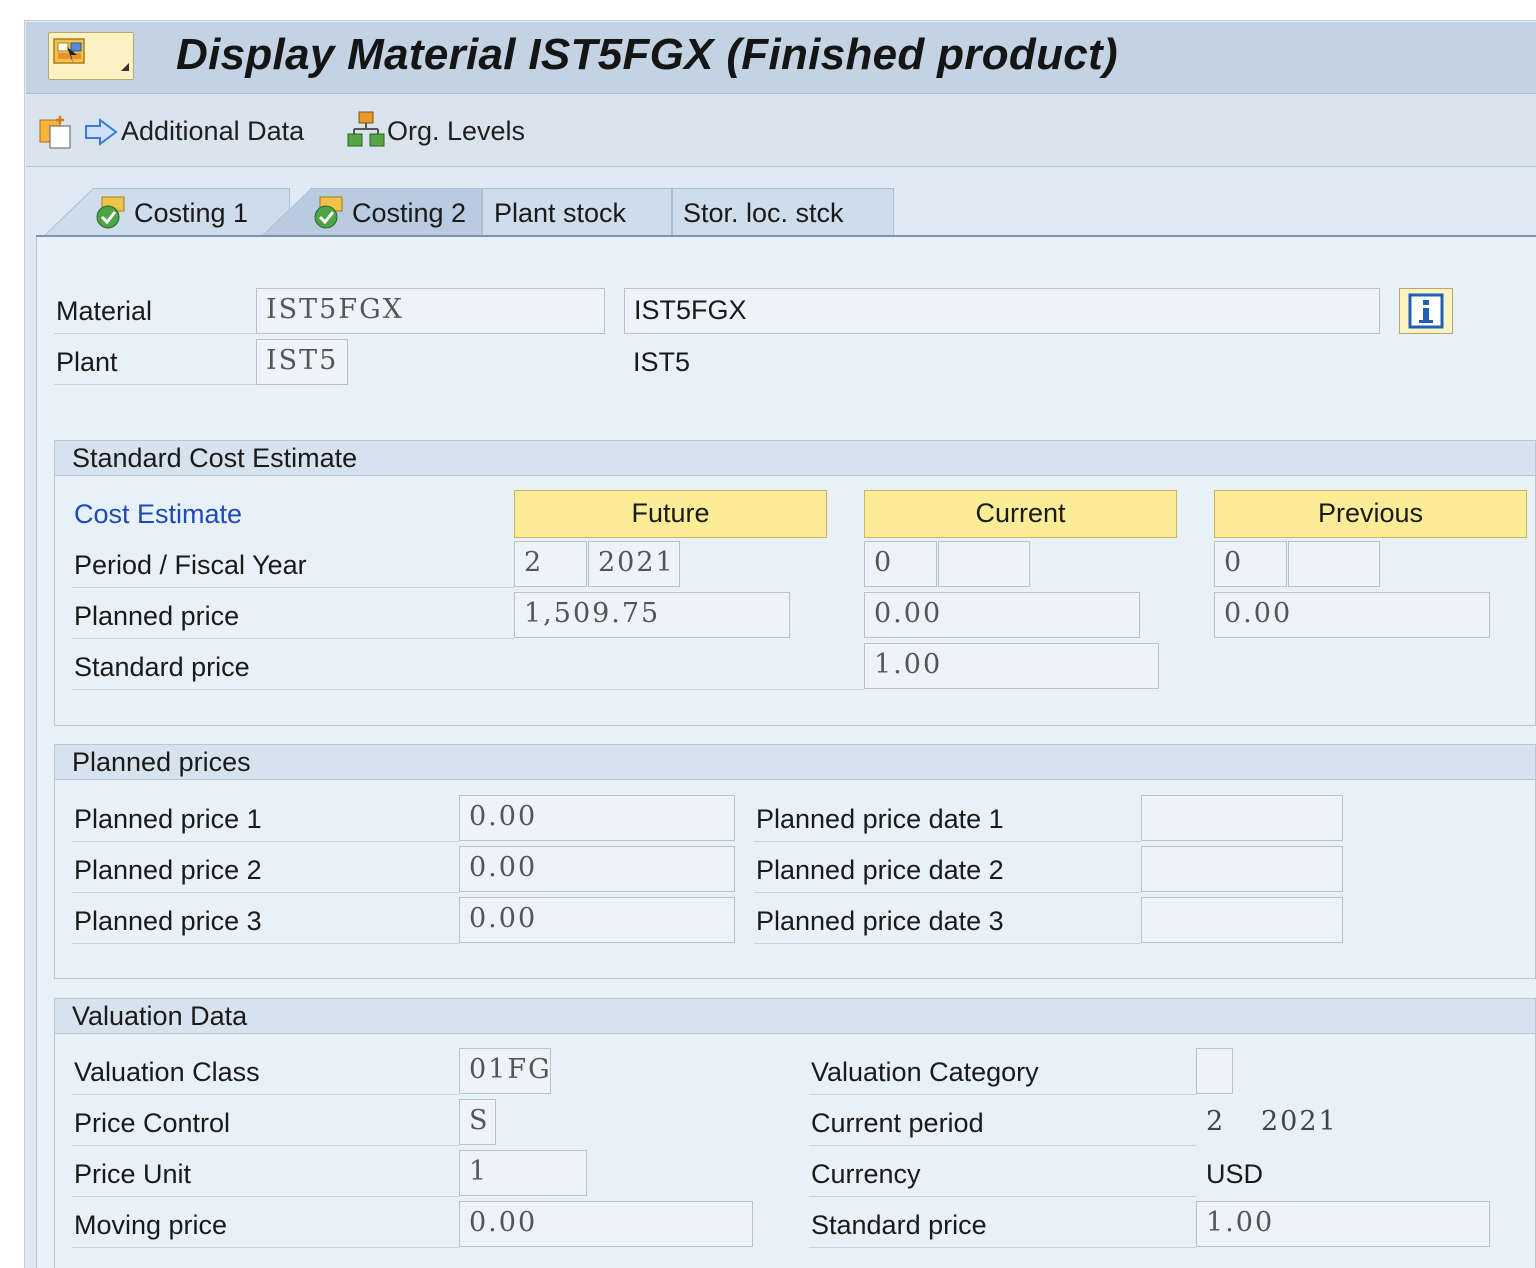  I want to click on valuation-category-field, so click(1214, 1071).